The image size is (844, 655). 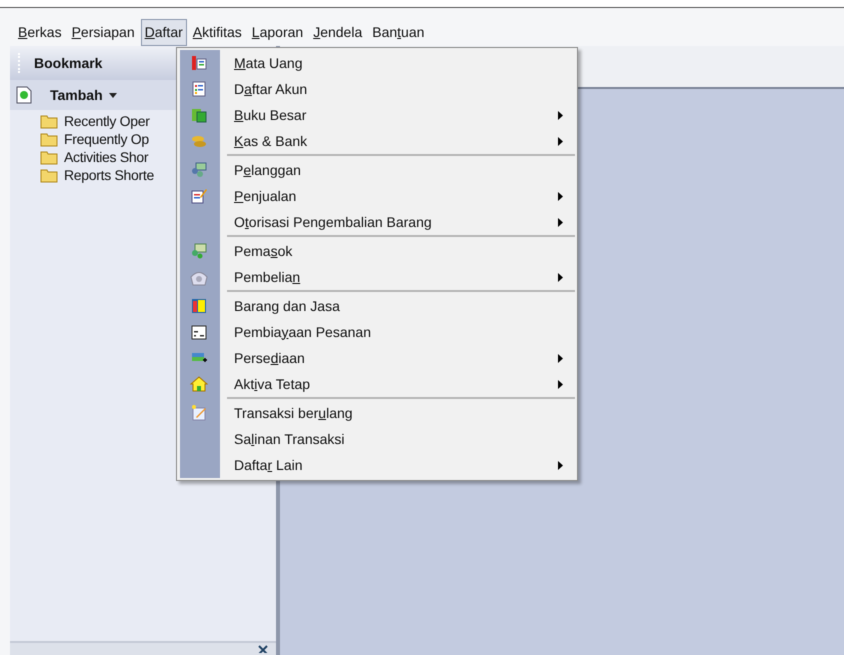 What do you see at coordinates (376, 358) in the screenshot?
I see `menu-item: Persediaan` at bounding box center [376, 358].